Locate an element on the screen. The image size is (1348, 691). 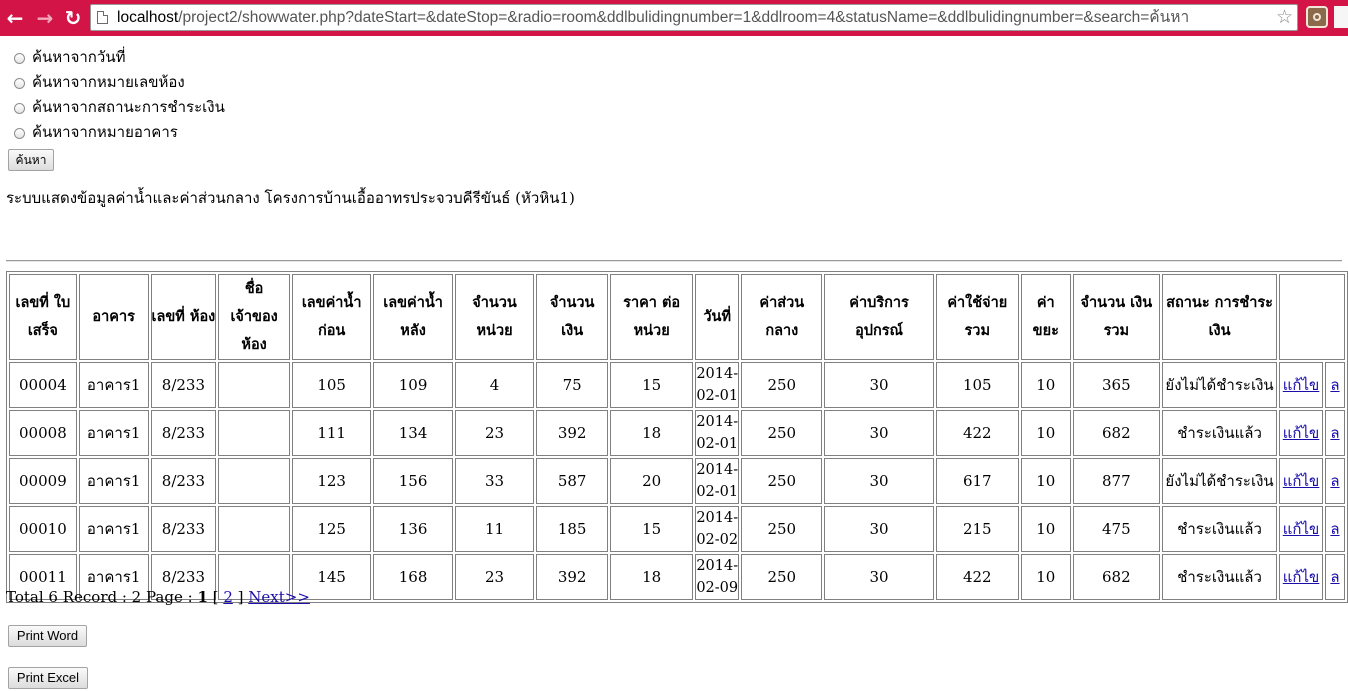
reload-icon: ↻ is located at coordinates (73, 18).